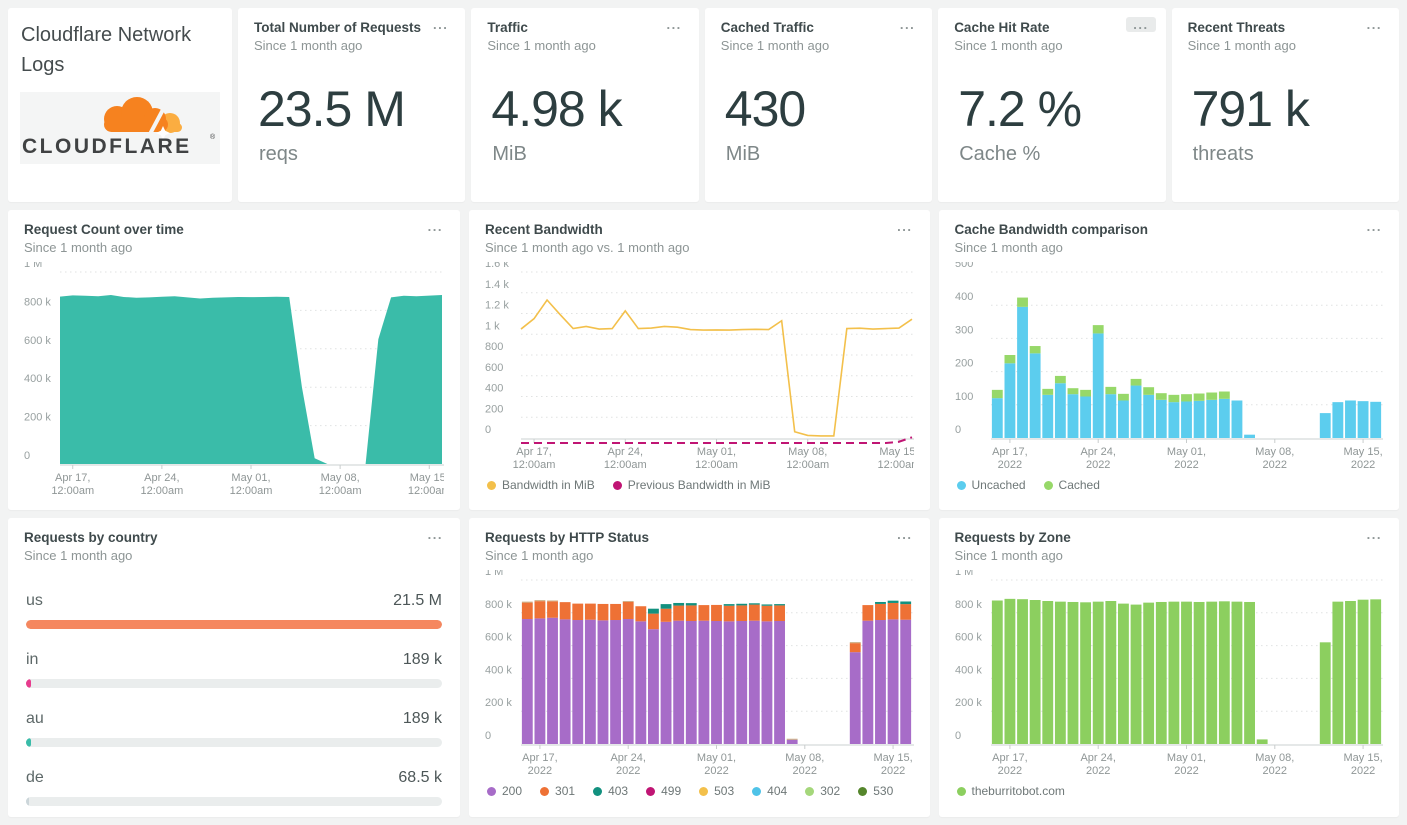 The height and width of the screenshot is (825, 1407). What do you see at coordinates (822, 791) in the screenshot?
I see `legend-item: 302` at bounding box center [822, 791].